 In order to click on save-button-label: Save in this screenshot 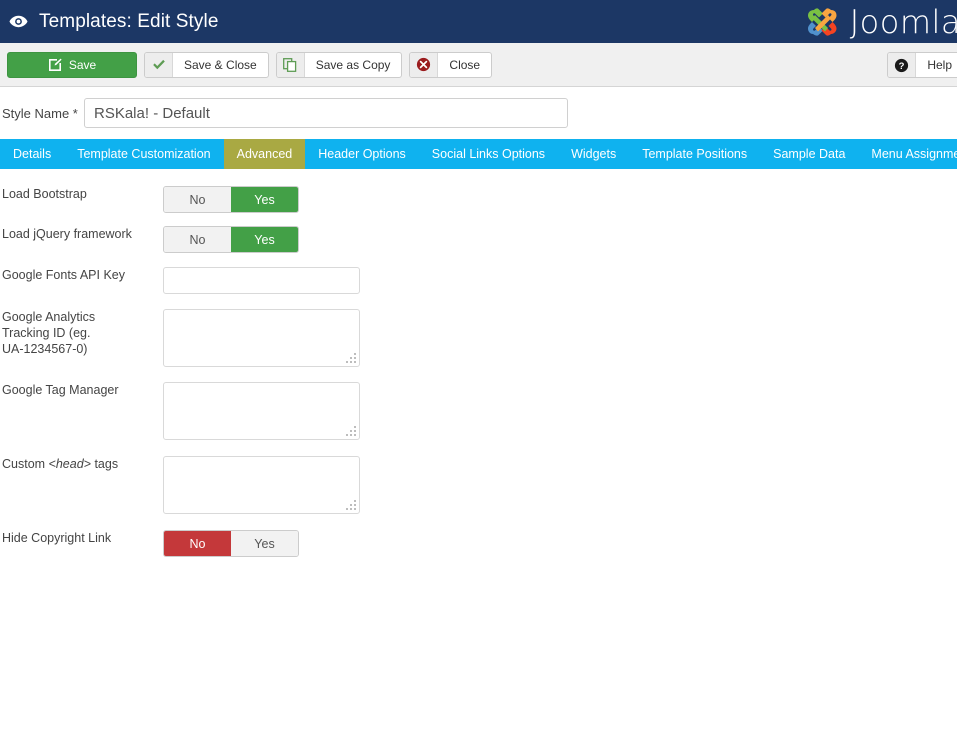, I will do `click(82, 64)`.